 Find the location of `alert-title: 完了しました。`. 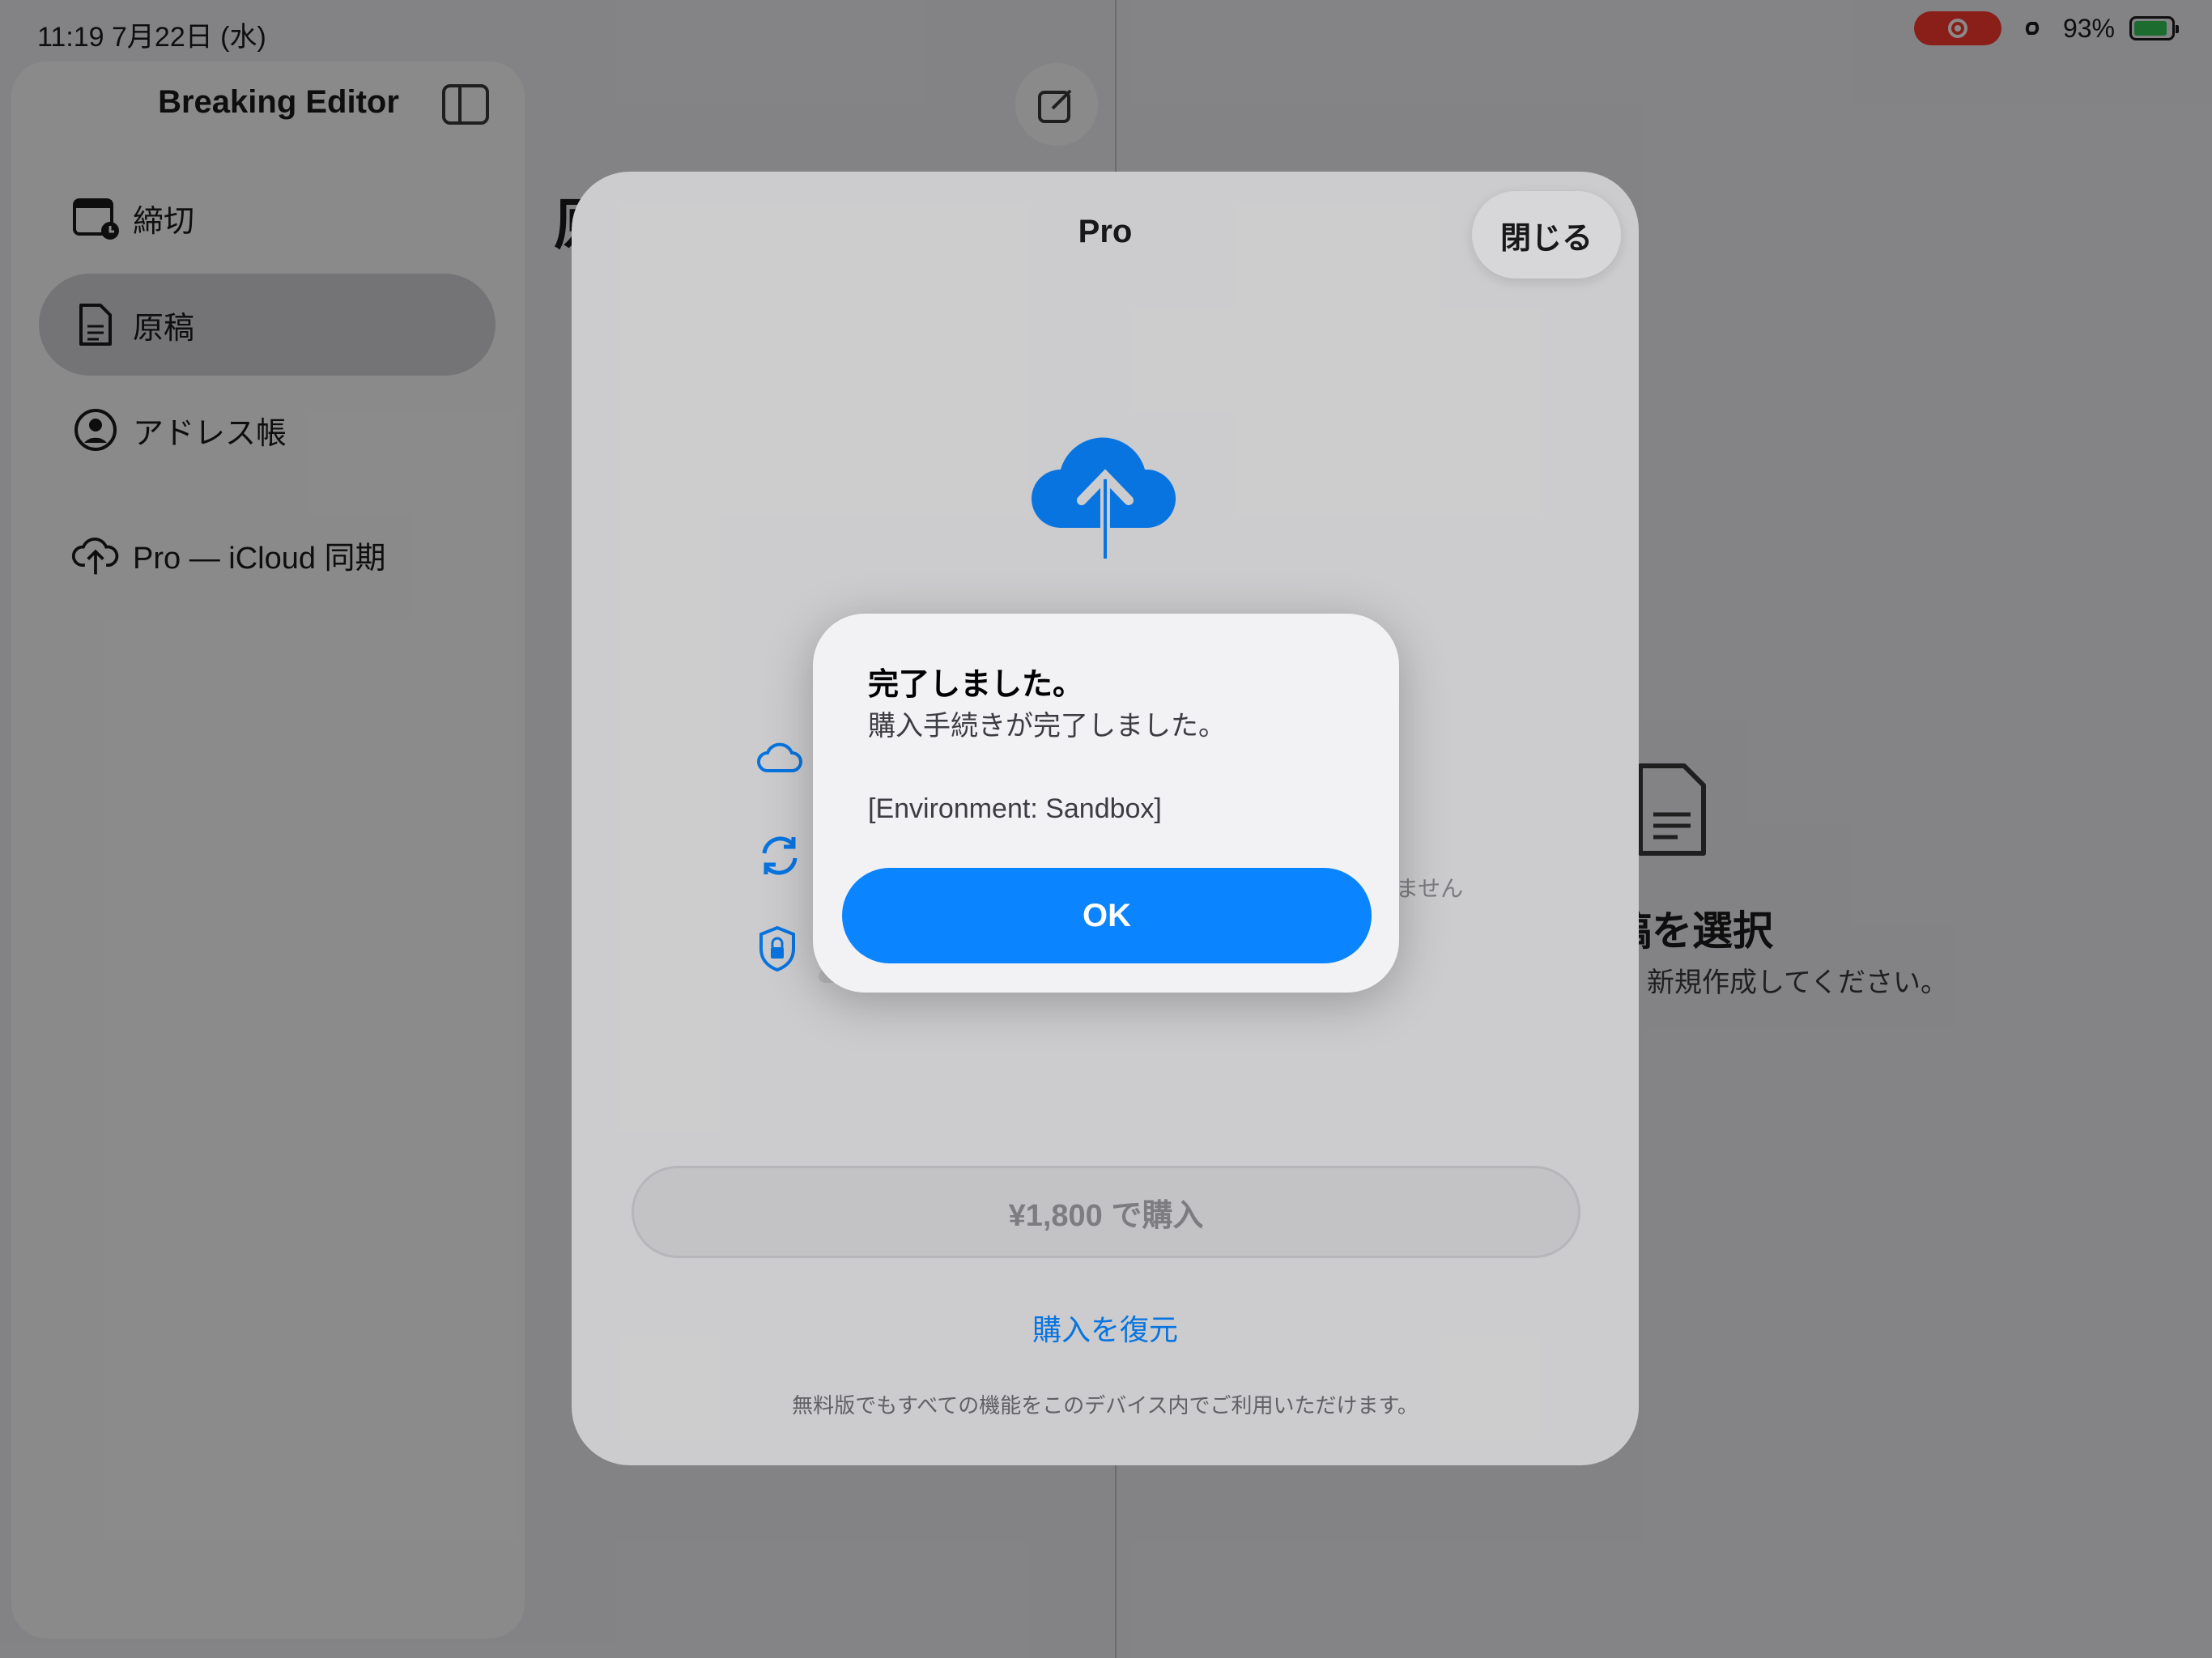

alert-title: 完了しました。 is located at coordinates (976, 685).